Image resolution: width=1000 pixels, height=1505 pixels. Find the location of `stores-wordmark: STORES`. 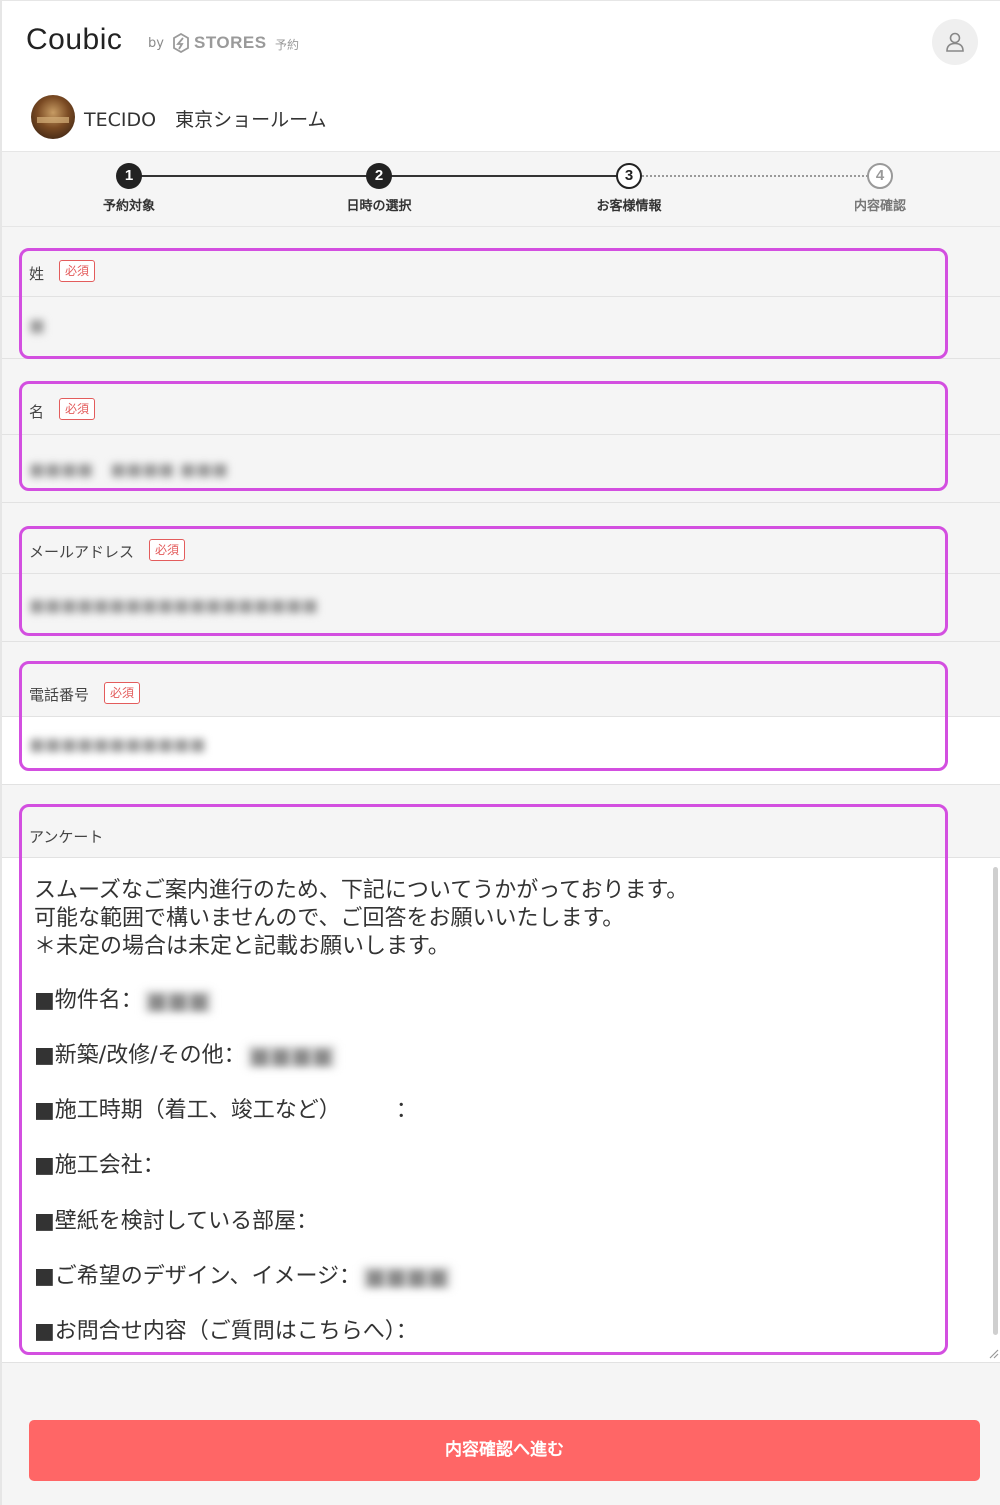

stores-wordmark: STORES is located at coordinates (230, 42).